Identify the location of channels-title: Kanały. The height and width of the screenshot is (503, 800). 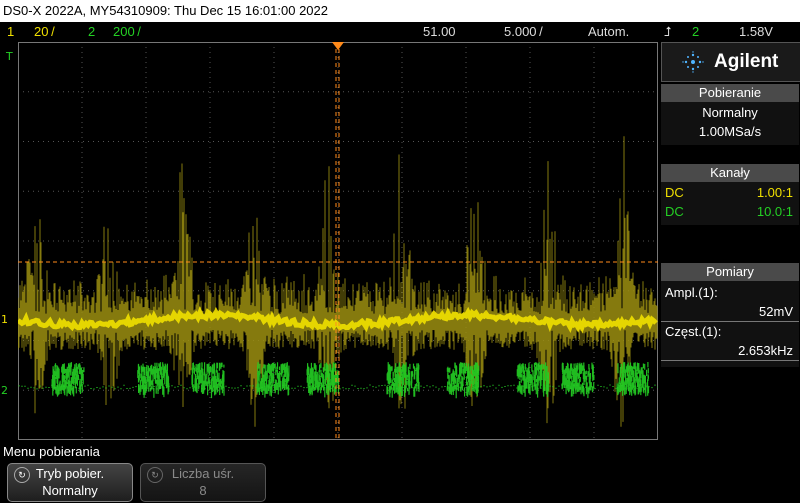
(730, 173).